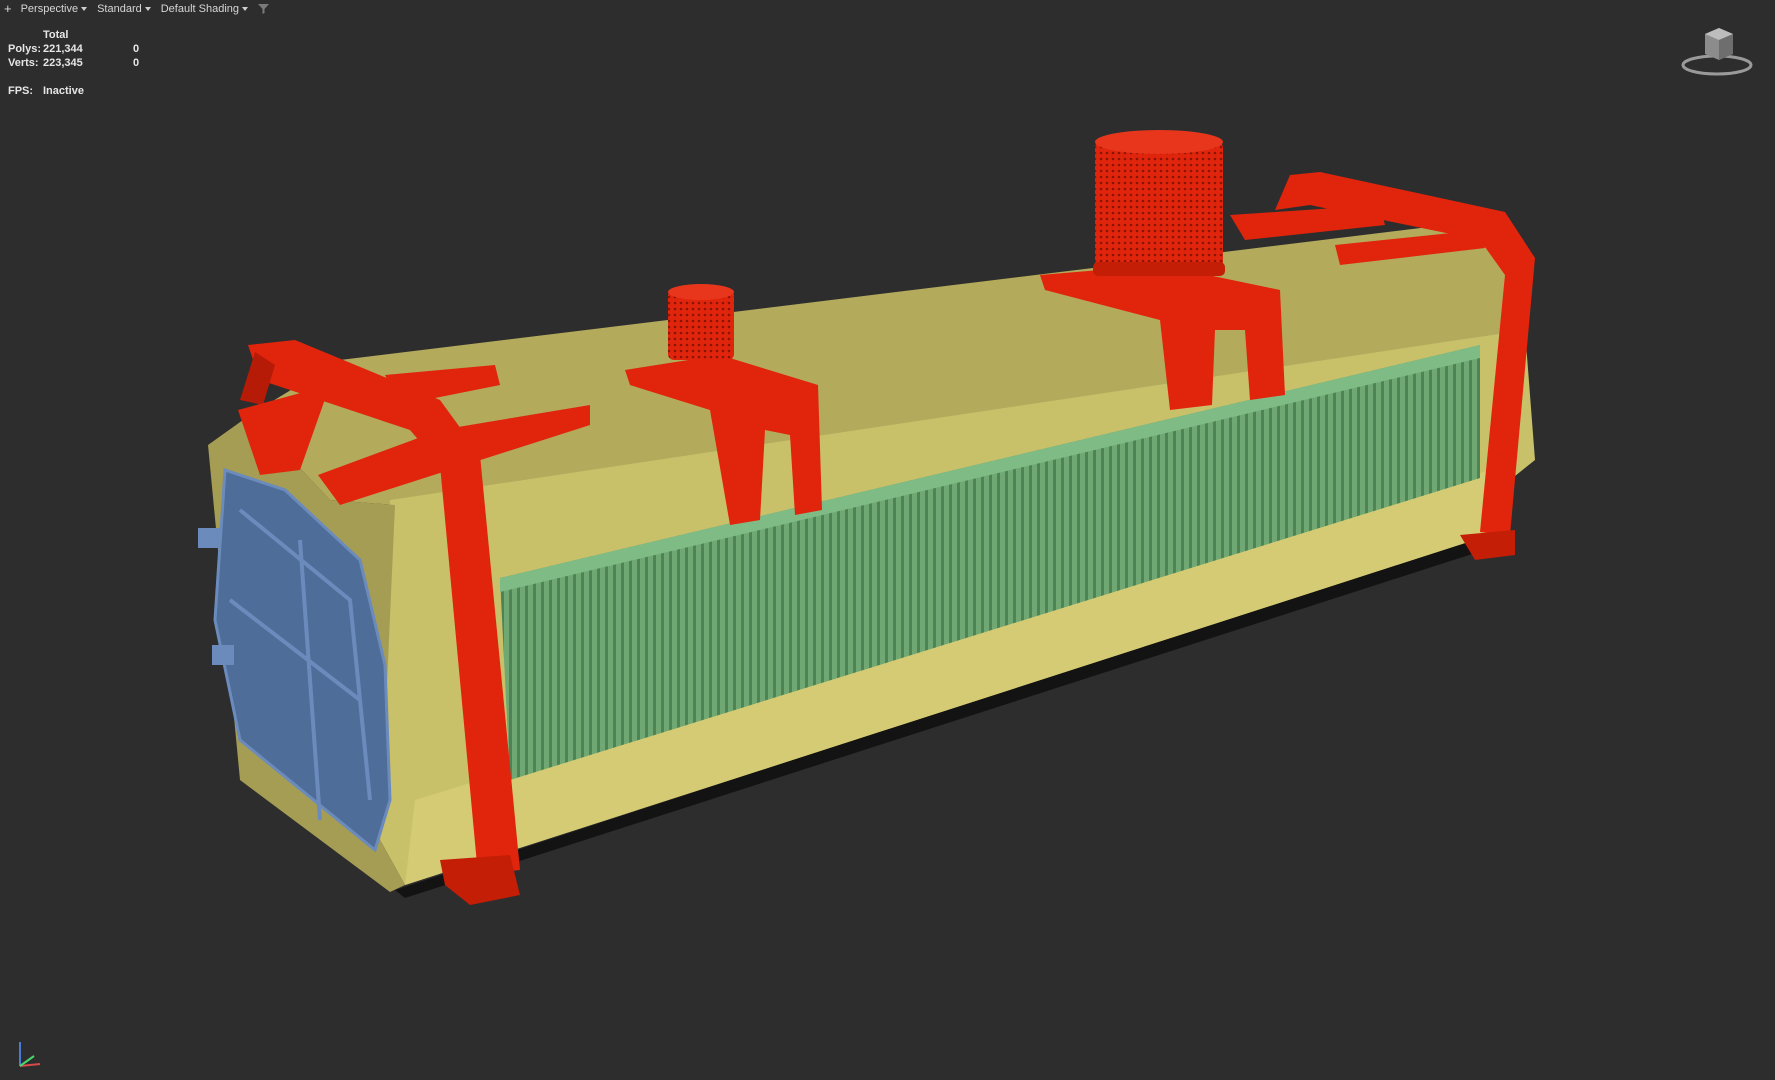 The width and height of the screenshot is (1775, 1080). I want to click on viewcube-icon, so click(1717, 49).